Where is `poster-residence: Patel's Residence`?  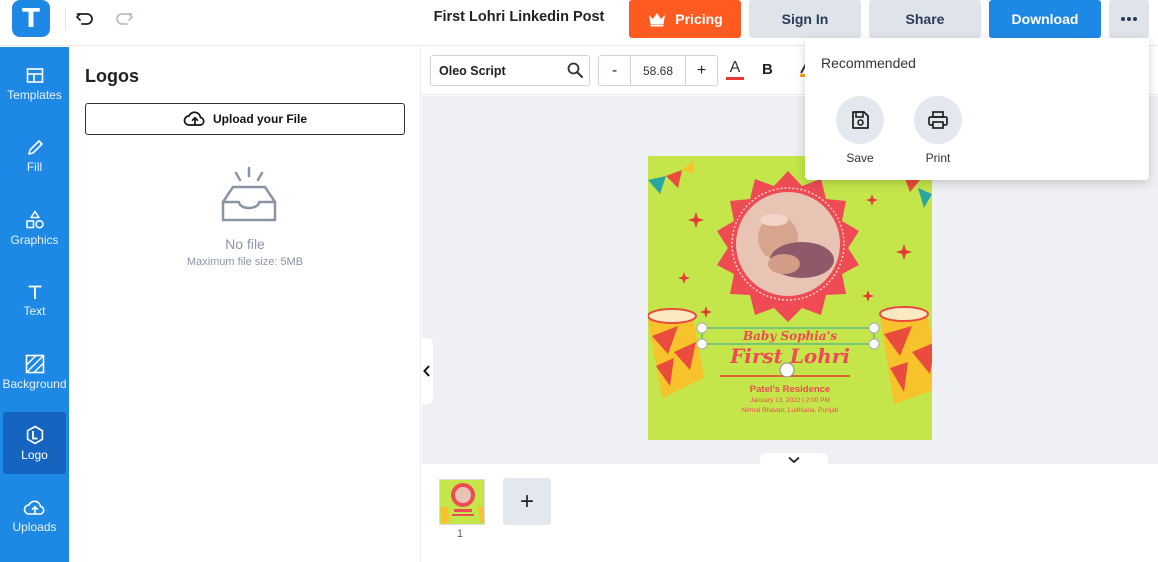 poster-residence: Patel's Residence is located at coordinates (790, 389).